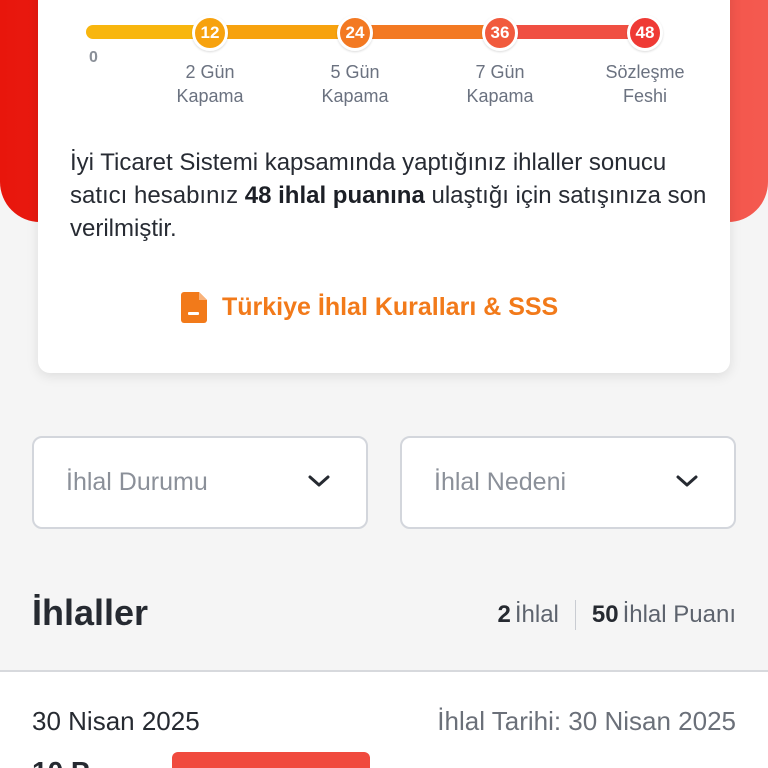  Describe the element at coordinates (575, 615) in the screenshot. I see `summary-divider` at that location.